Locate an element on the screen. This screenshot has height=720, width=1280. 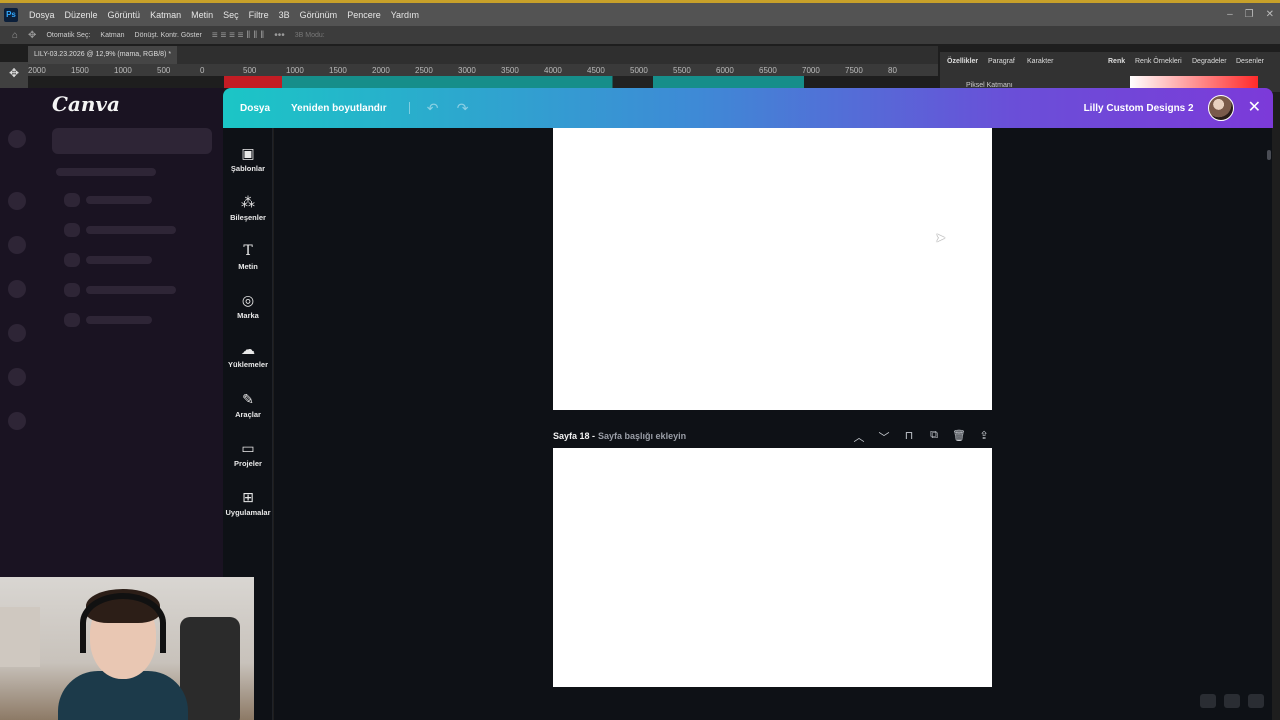
menu-goruntu: Görüntü is located at coordinates (124, 15).